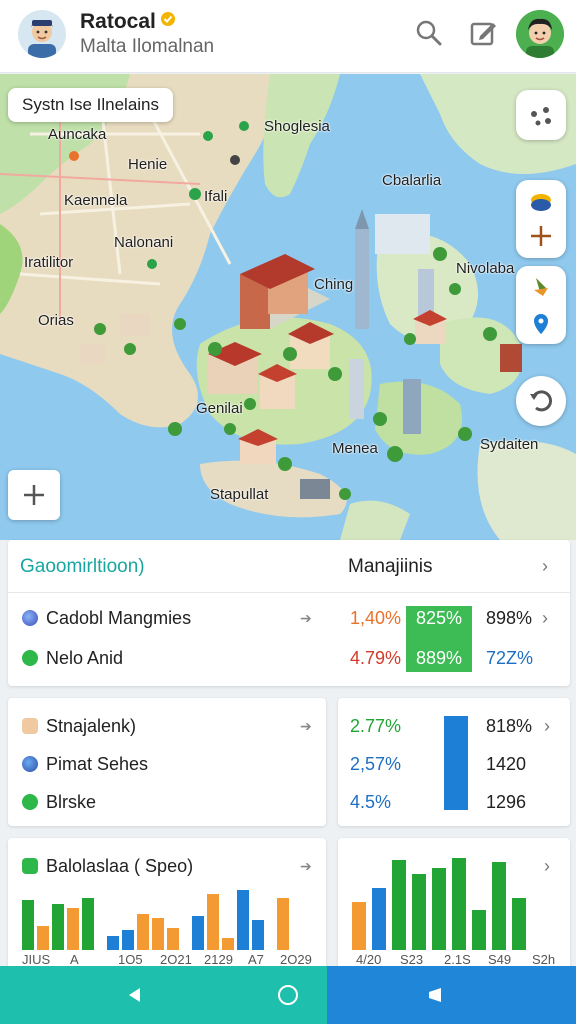  Describe the element at coordinates (506, 764) in the screenshot. I see `stat-value-right: 1420` at that location.